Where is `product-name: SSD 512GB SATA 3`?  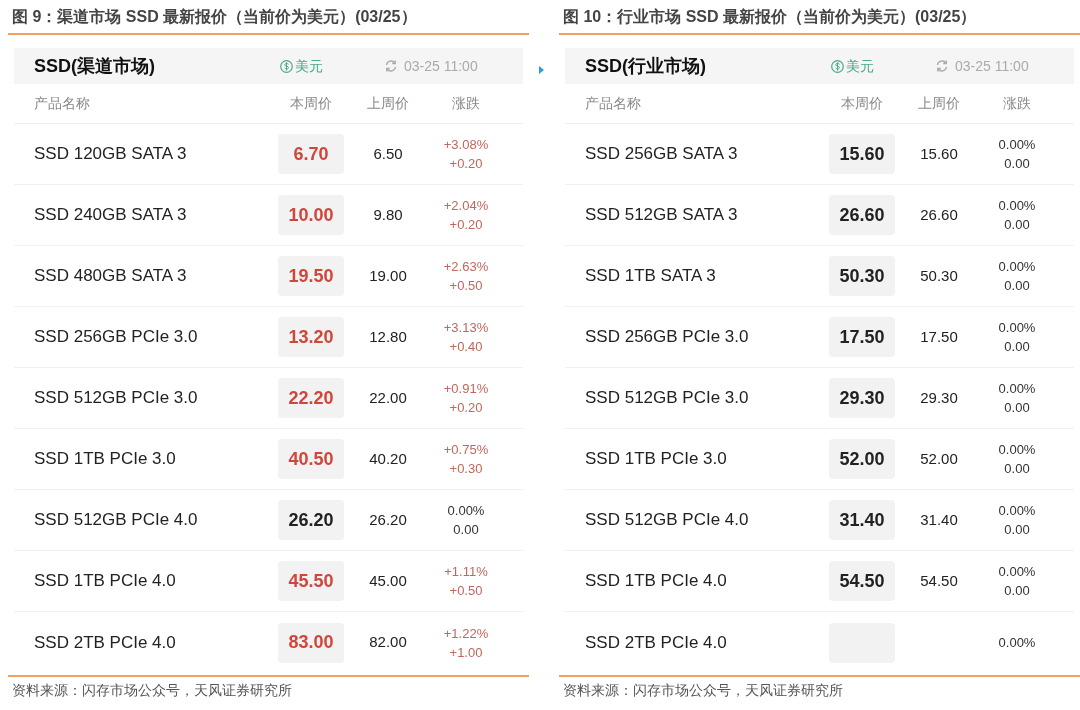 product-name: SSD 512GB SATA 3 is located at coordinates (661, 215).